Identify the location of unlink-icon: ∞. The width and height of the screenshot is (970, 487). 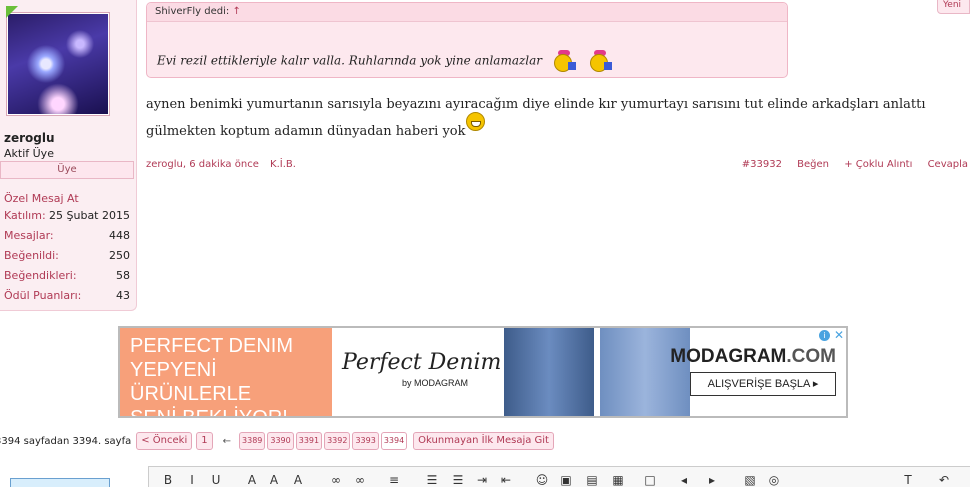
(360, 480).